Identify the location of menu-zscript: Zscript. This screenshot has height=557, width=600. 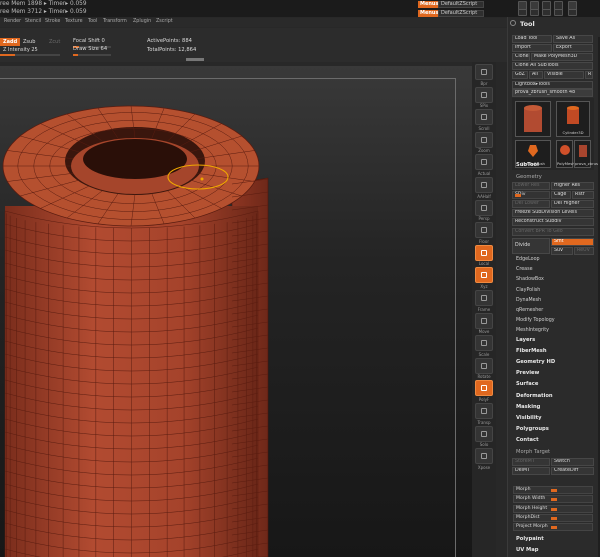
(164, 21).